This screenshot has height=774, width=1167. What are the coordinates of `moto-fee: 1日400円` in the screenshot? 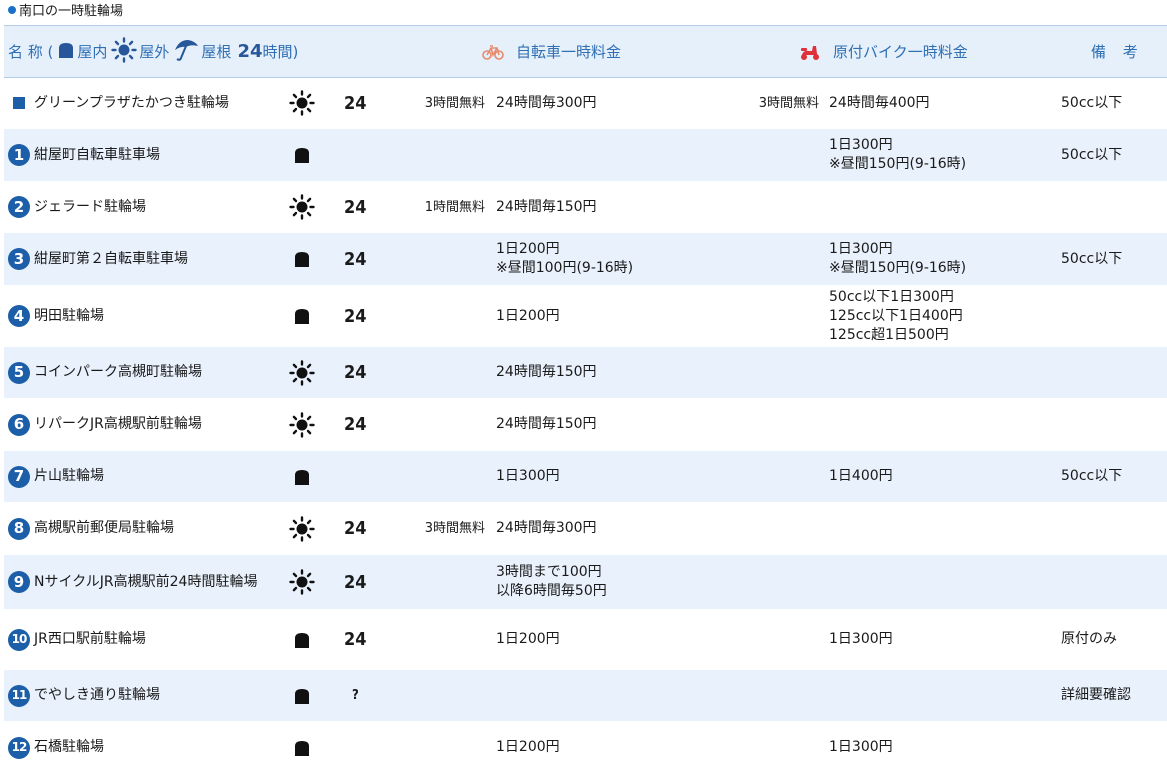 It's located at (936, 476).